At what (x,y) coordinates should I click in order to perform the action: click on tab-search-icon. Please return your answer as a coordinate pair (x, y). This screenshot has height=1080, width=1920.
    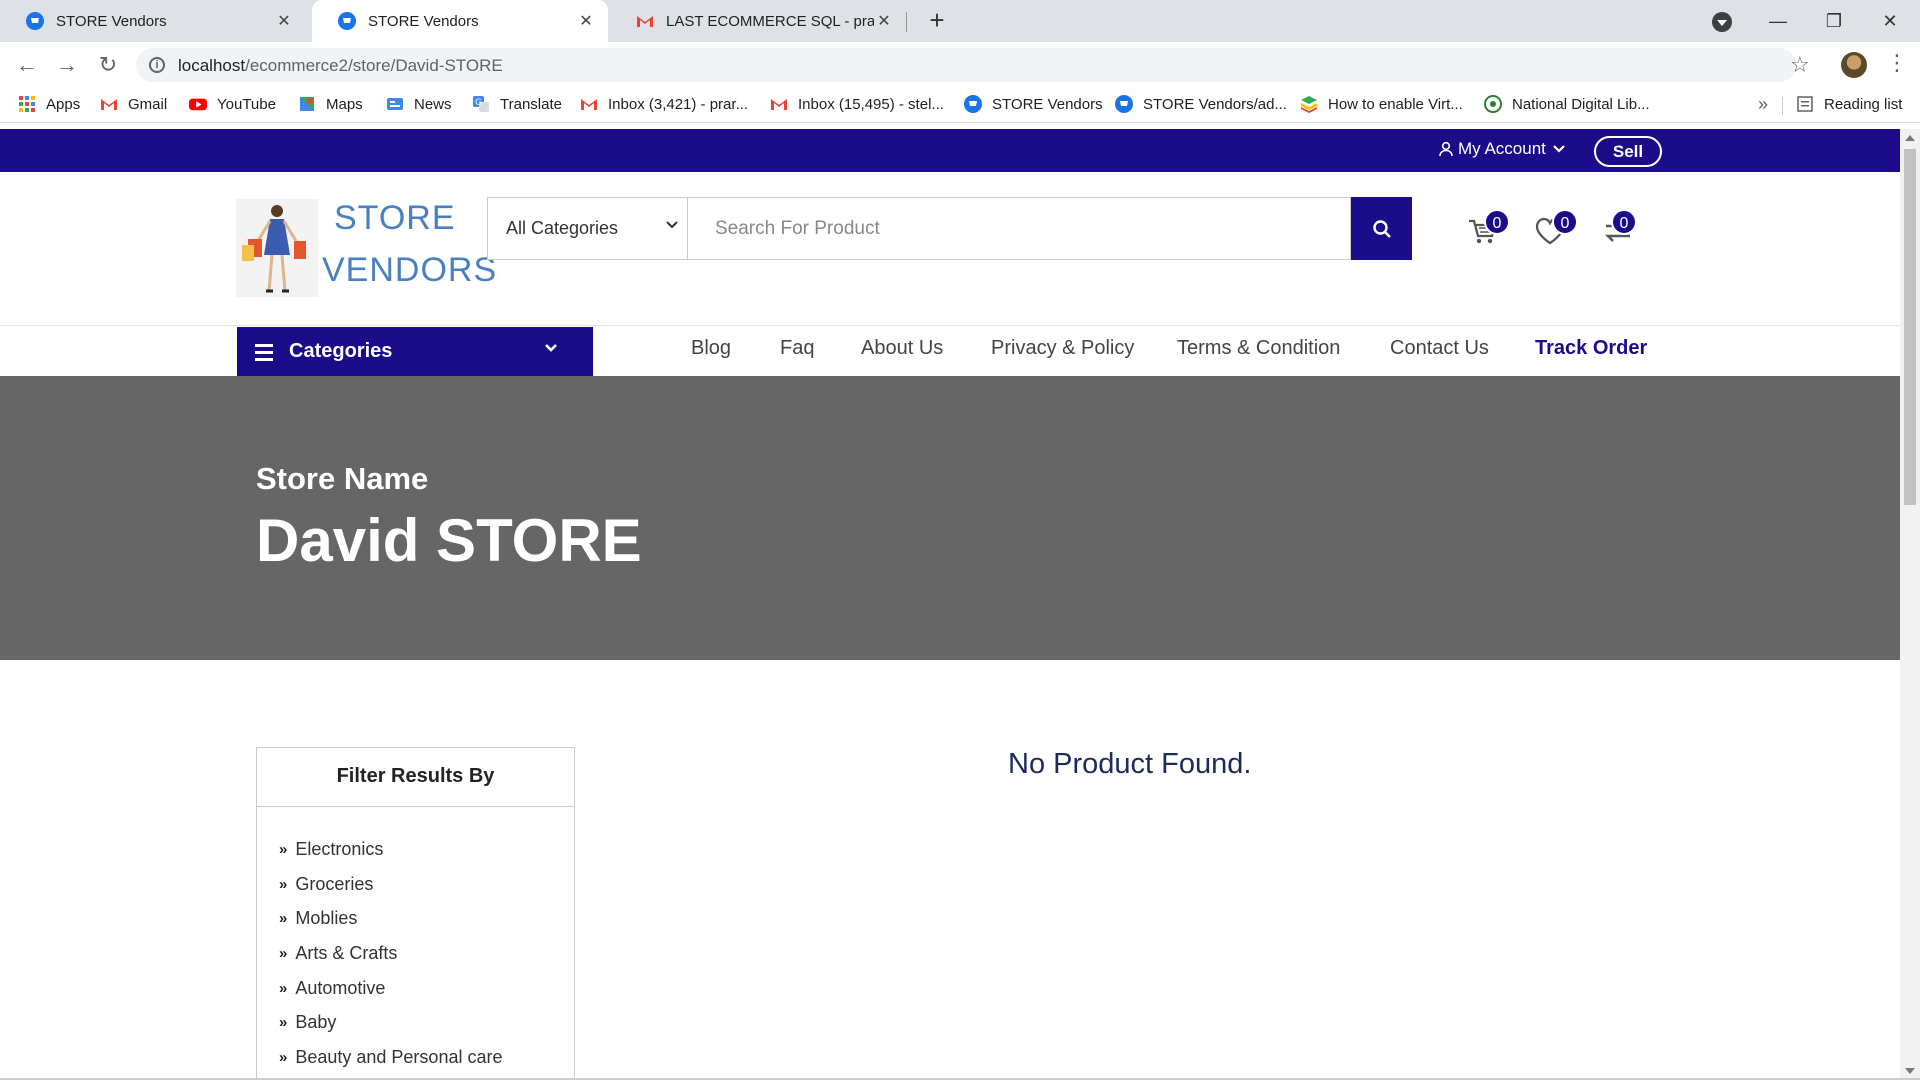
    Looking at the image, I should click on (1722, 22).